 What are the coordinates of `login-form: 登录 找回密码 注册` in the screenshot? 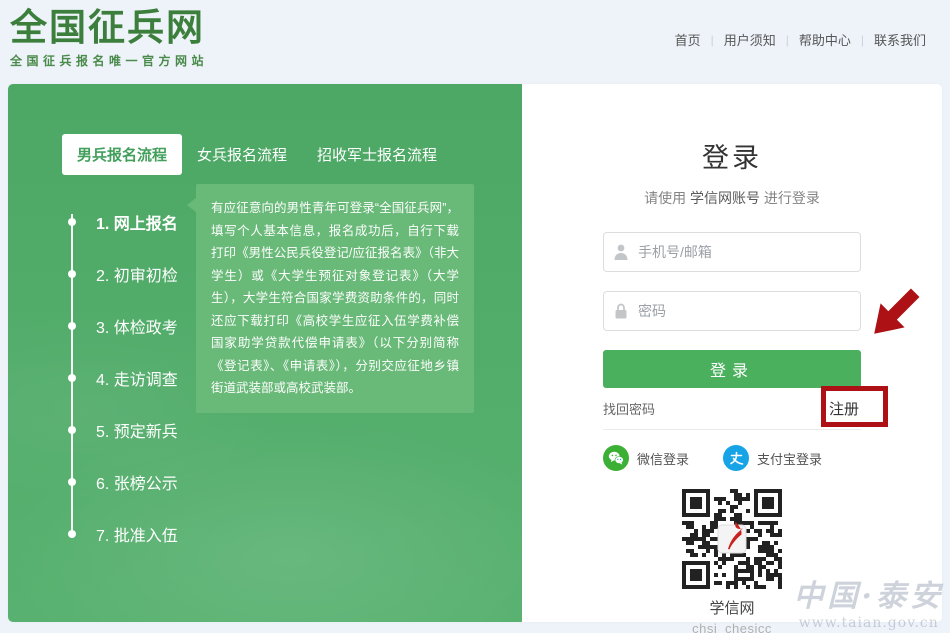 It's located at (745, 331).